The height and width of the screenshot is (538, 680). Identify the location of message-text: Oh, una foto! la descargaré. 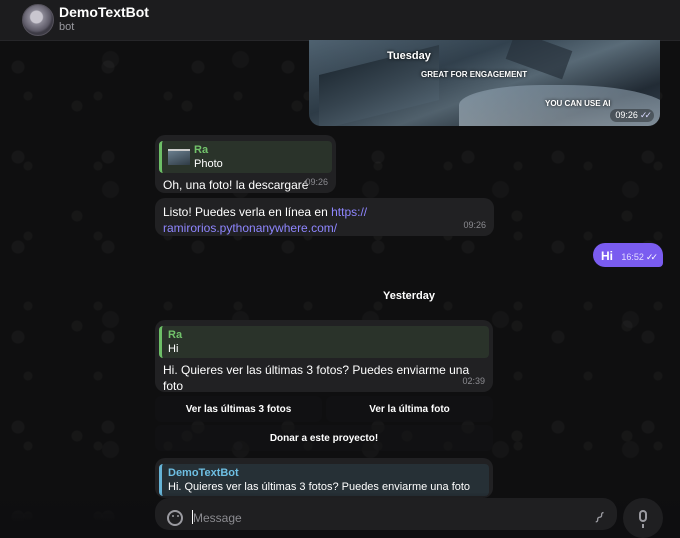
(236, 185).